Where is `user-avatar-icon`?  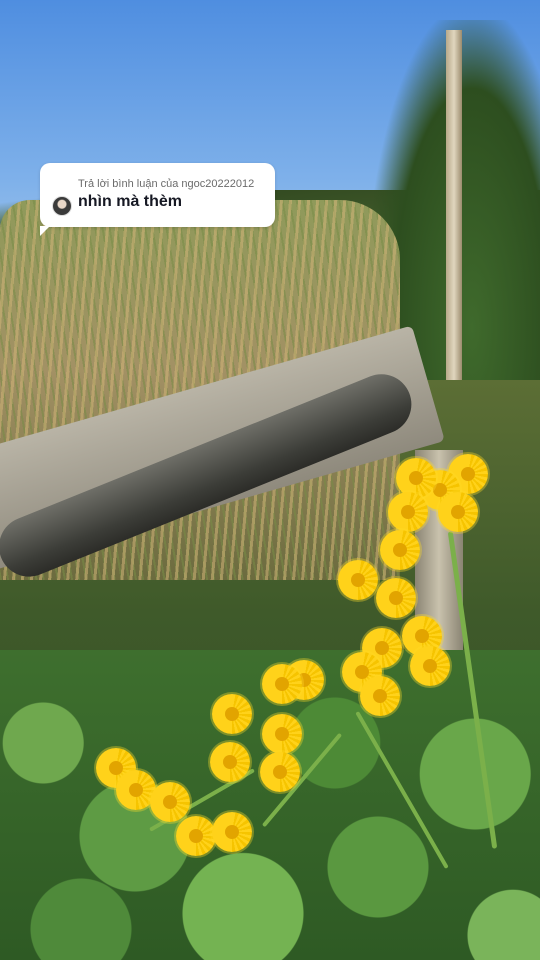
user-avatar-icon is located at coordinates (62, 206).